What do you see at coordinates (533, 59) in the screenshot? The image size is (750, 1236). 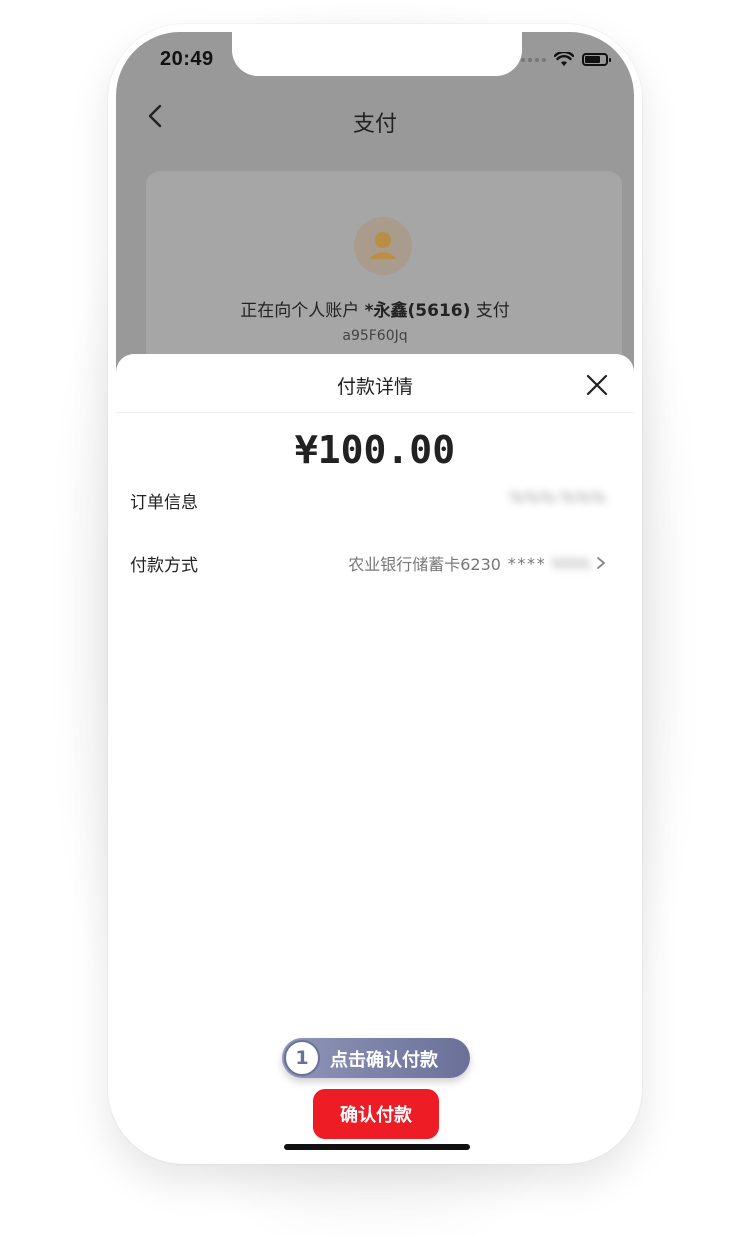 I see `cellular-signal-icon` at bounding box center [533, 59].